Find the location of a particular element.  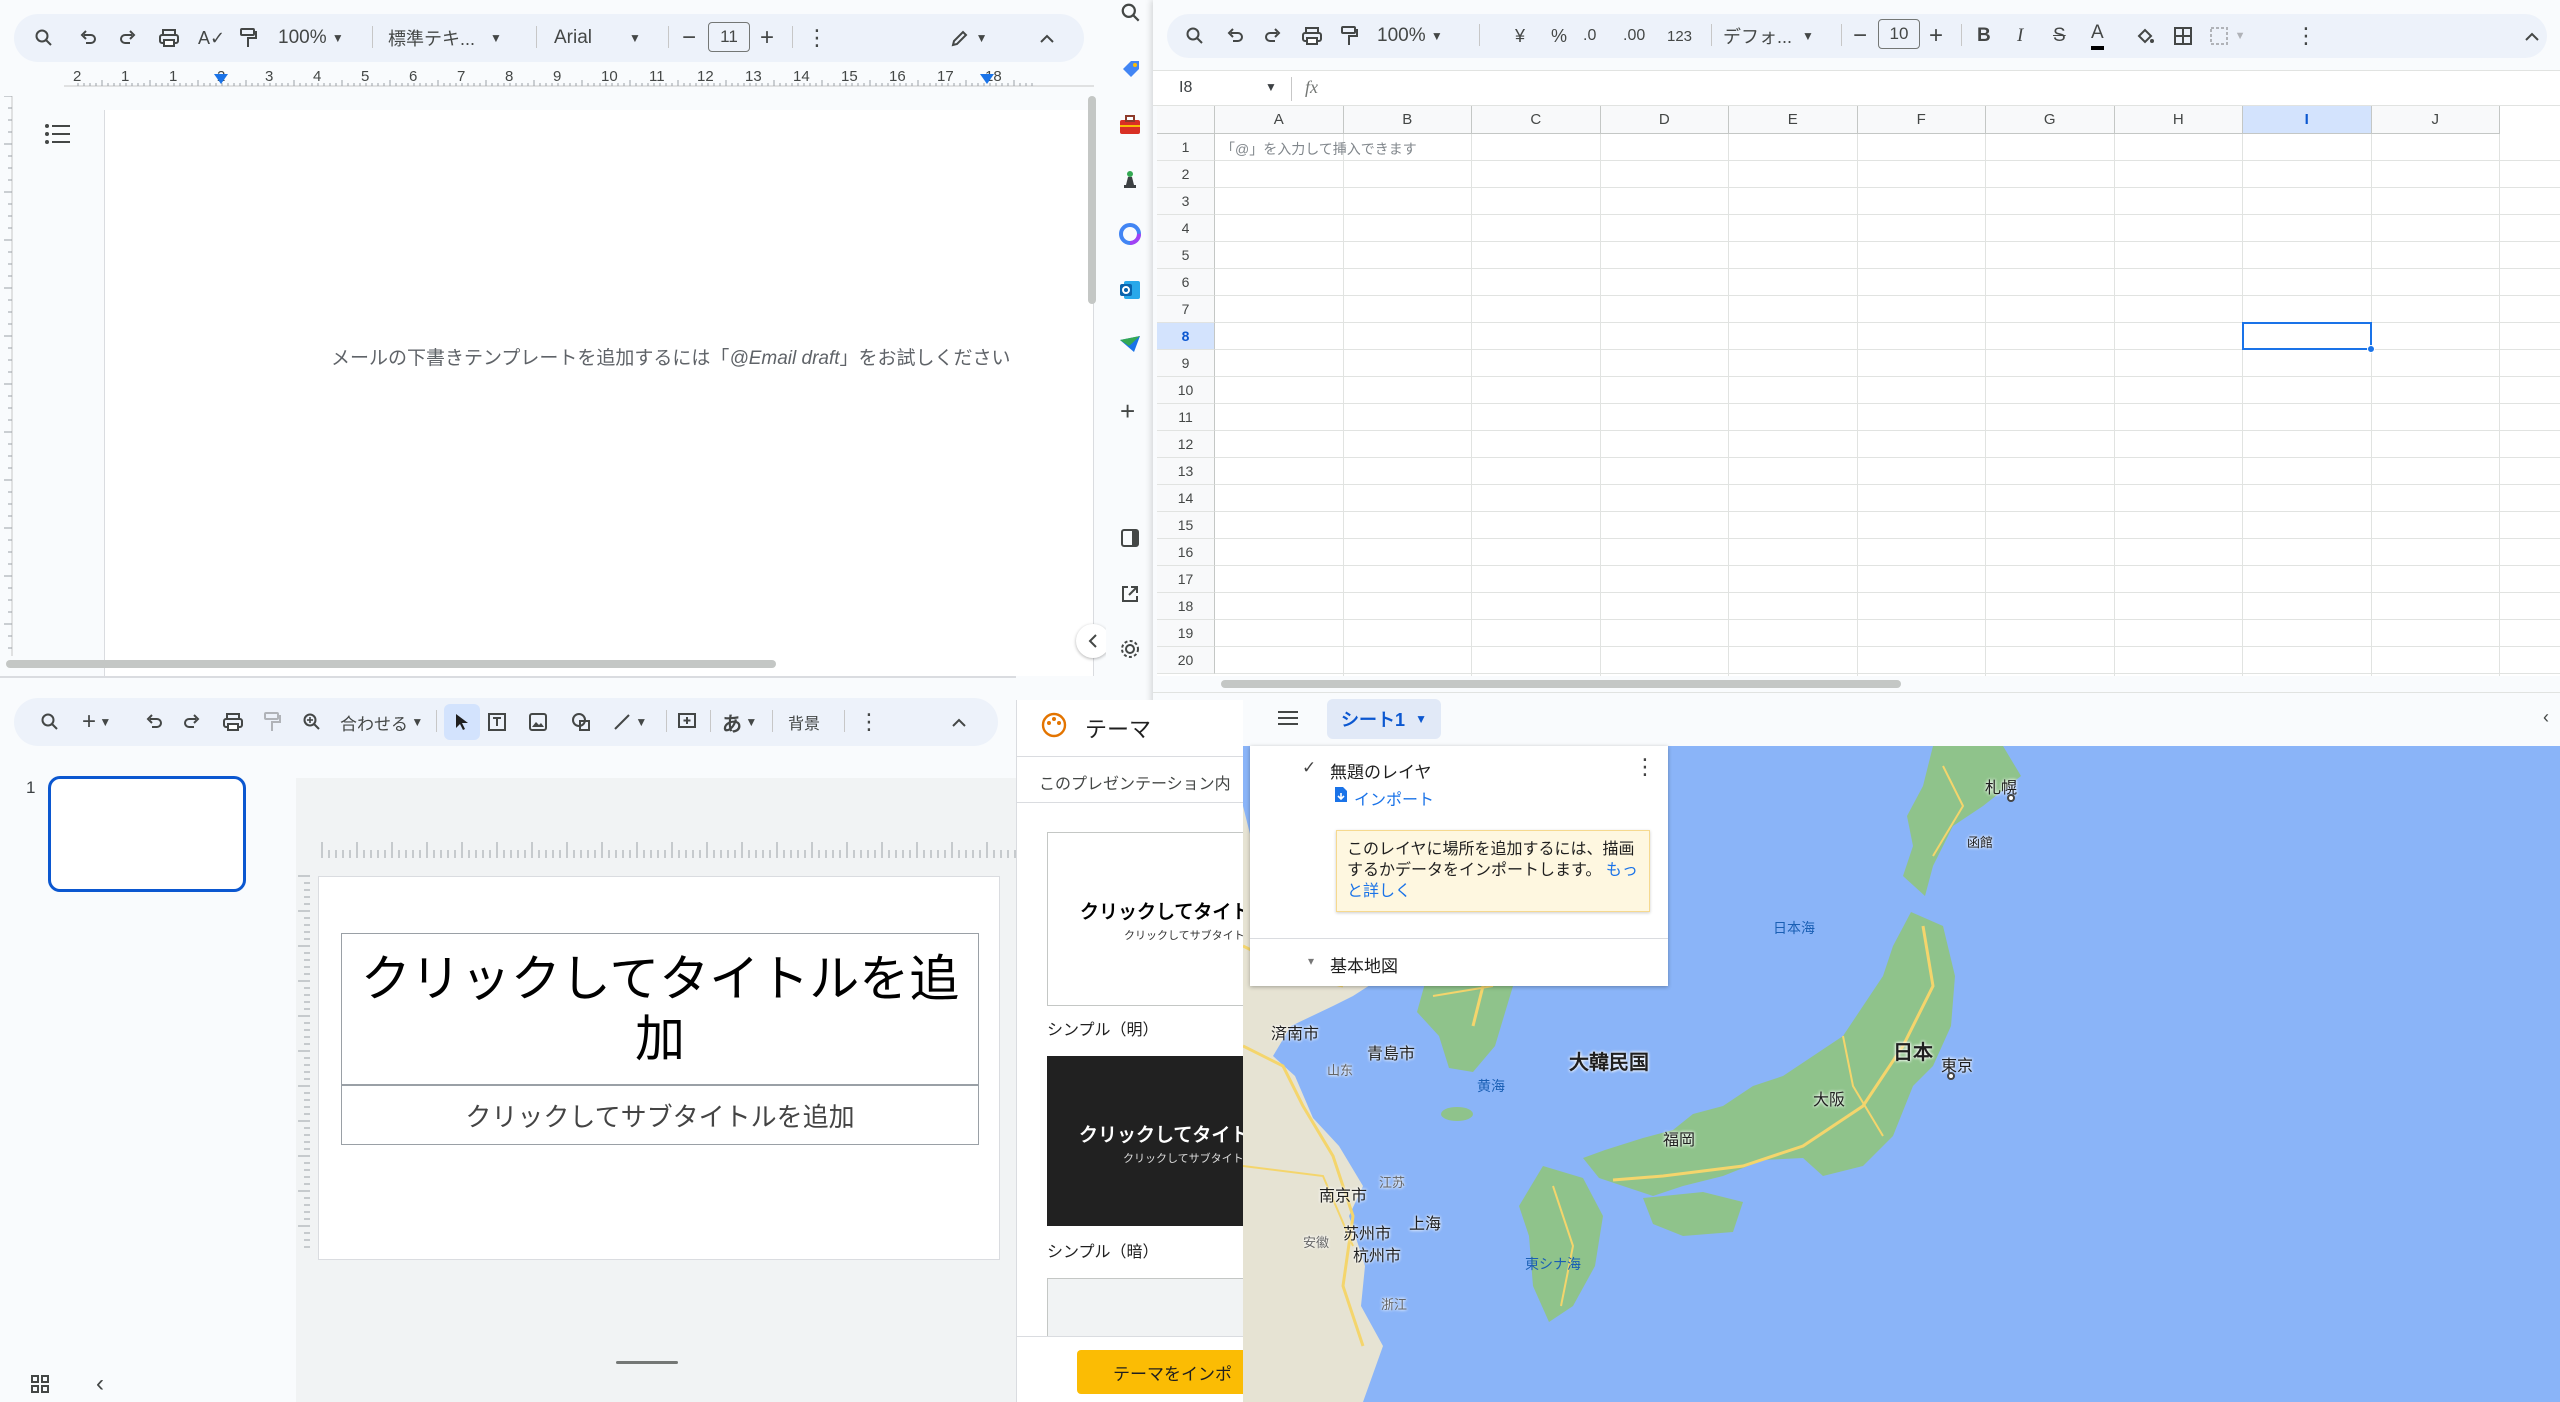

collapse-side-panel-icon is located at coordinates (1091, 641).